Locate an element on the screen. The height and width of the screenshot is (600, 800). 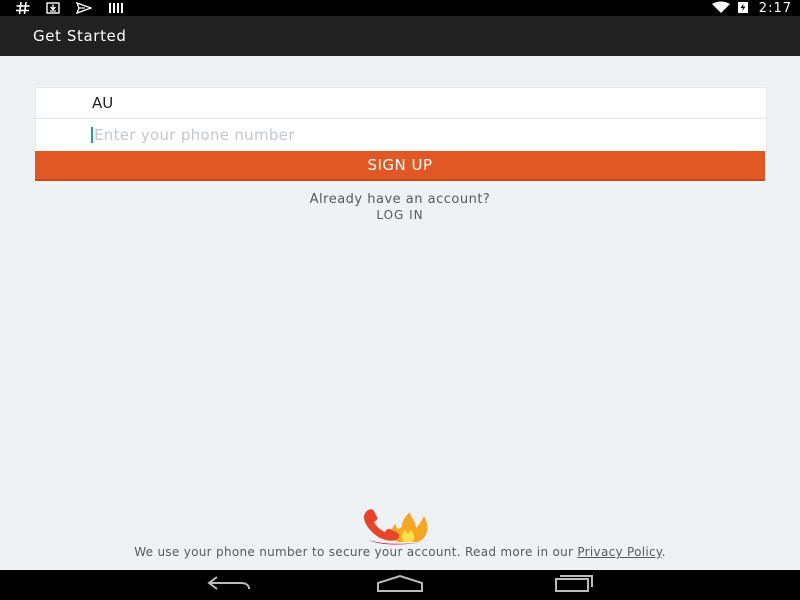
app-bar: Get Started is located at coordinates (400, 36).